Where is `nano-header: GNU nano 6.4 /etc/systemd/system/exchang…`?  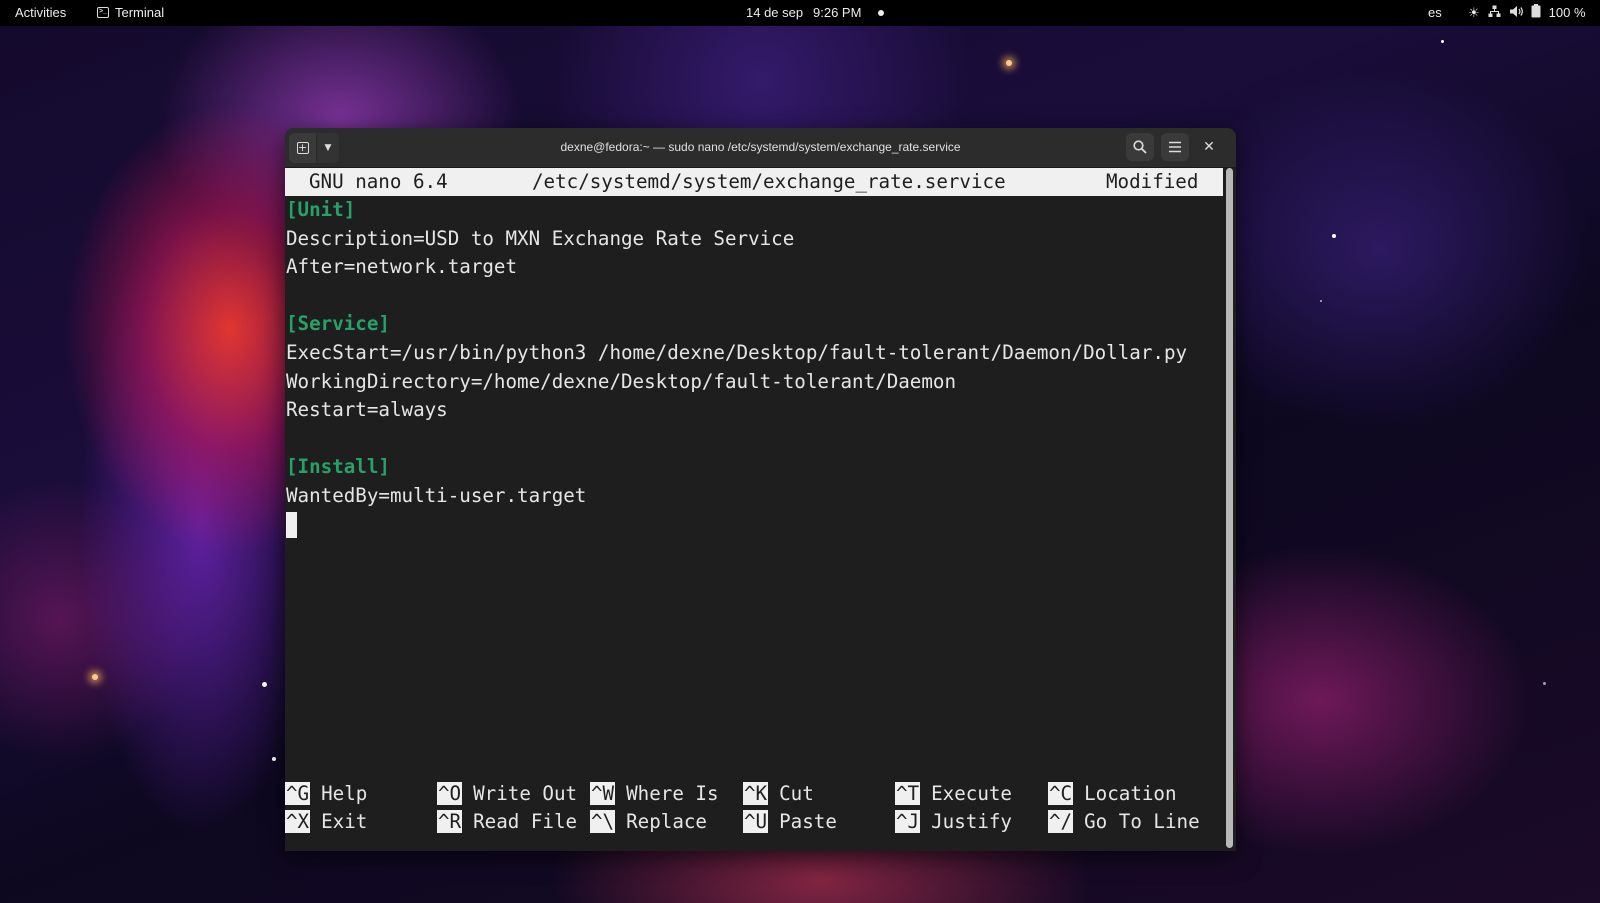
nano-header: GNU nano 6.4 /etc/systemd/system/exchang… is located at coordinates (754, 182).